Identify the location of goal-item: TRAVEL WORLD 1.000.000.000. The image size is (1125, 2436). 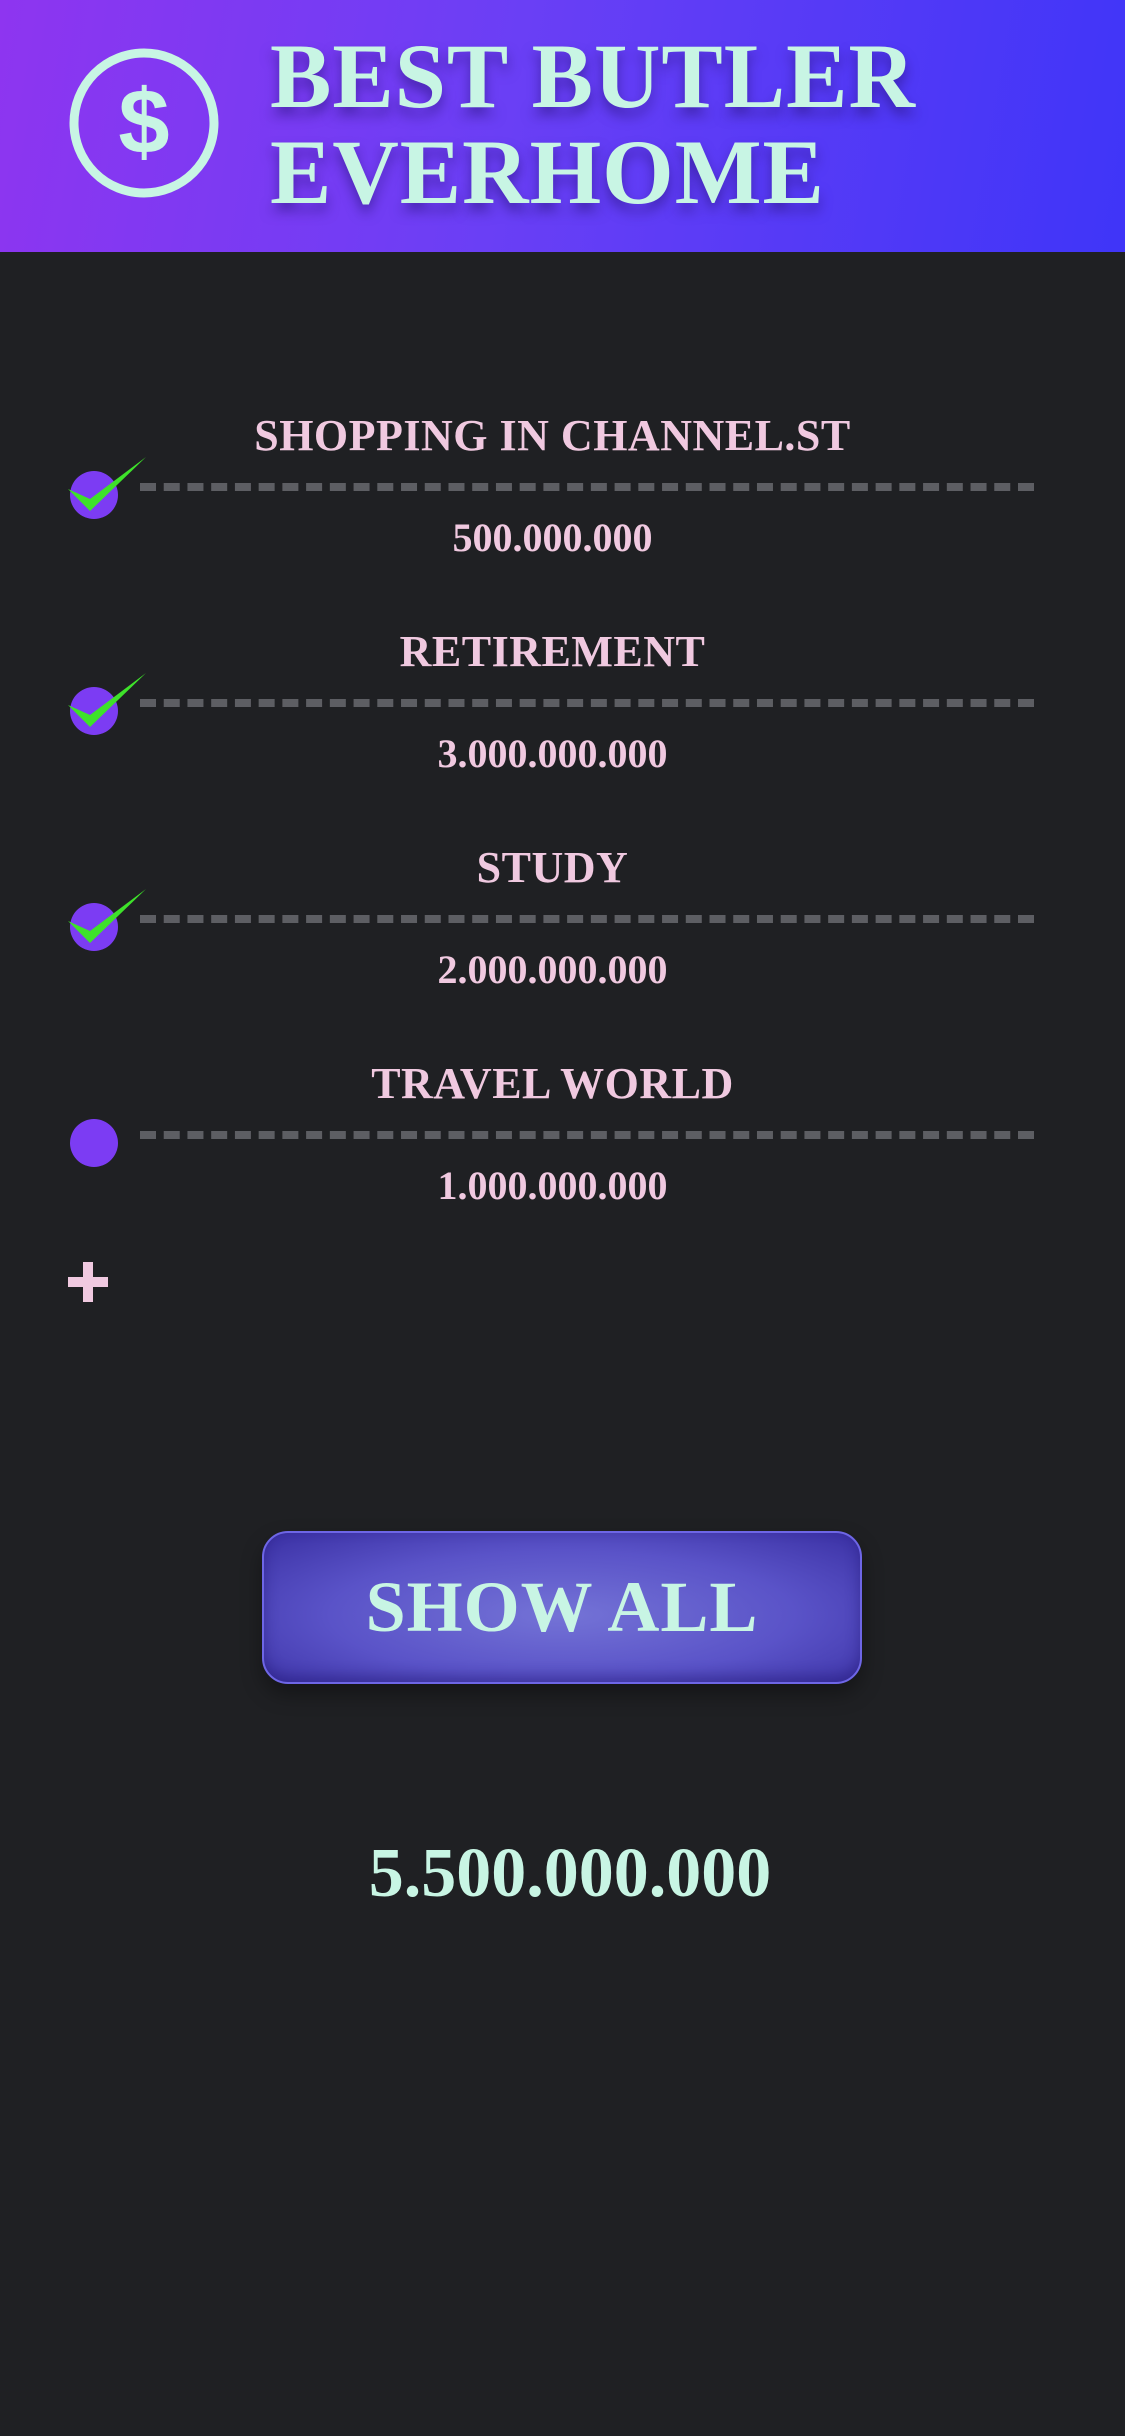
(562, 1158).